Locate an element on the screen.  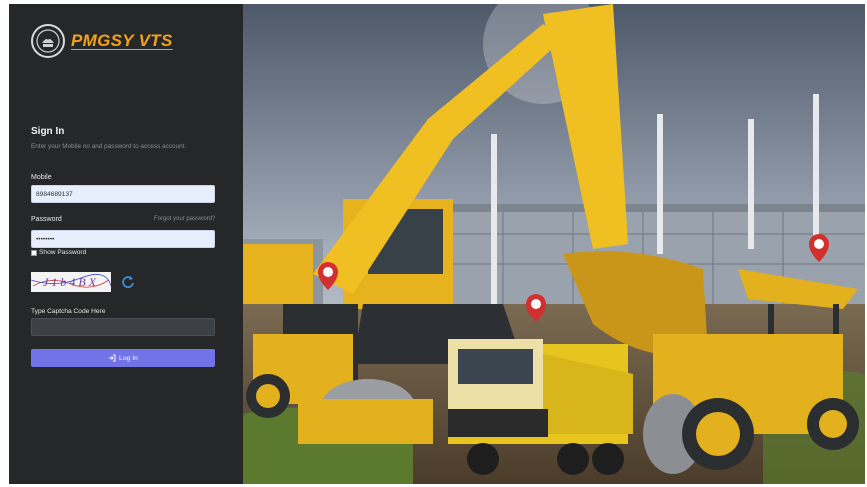
refresh-icon is located at coordinates (128, 281).